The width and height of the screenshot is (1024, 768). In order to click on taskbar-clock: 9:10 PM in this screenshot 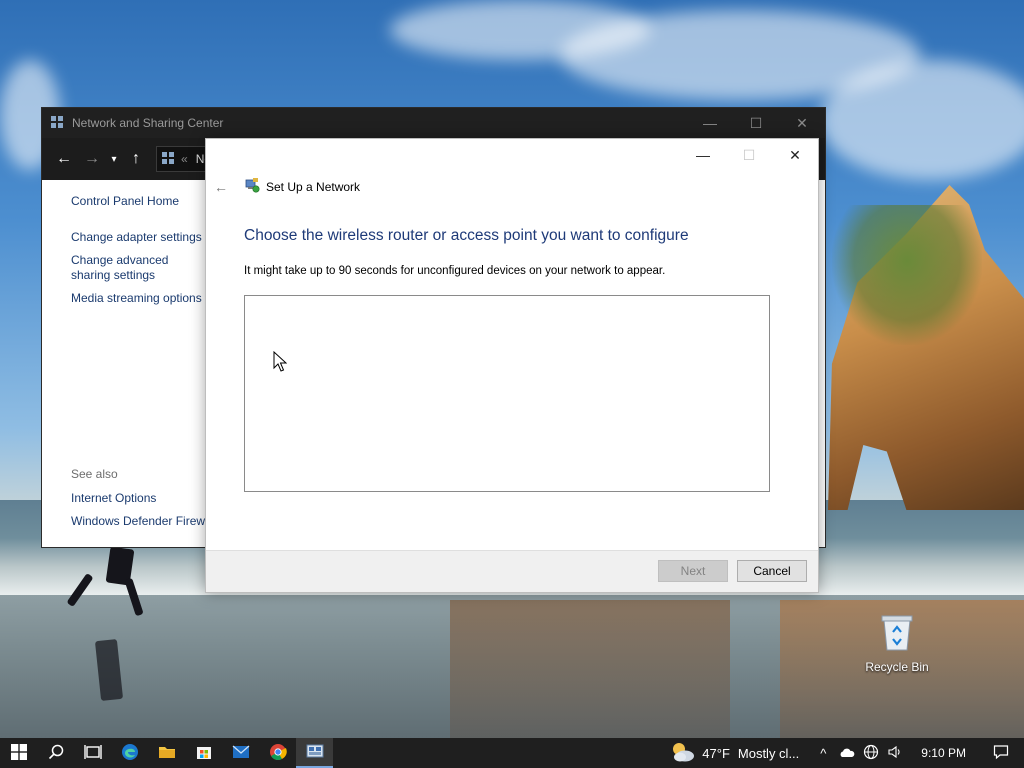, I will do `click(943, 753)`.